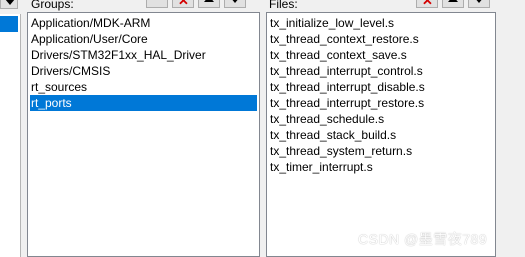 This screenshot has height=257, width=525. I want to click on new-group-button: ⋯, so click(157, 4).